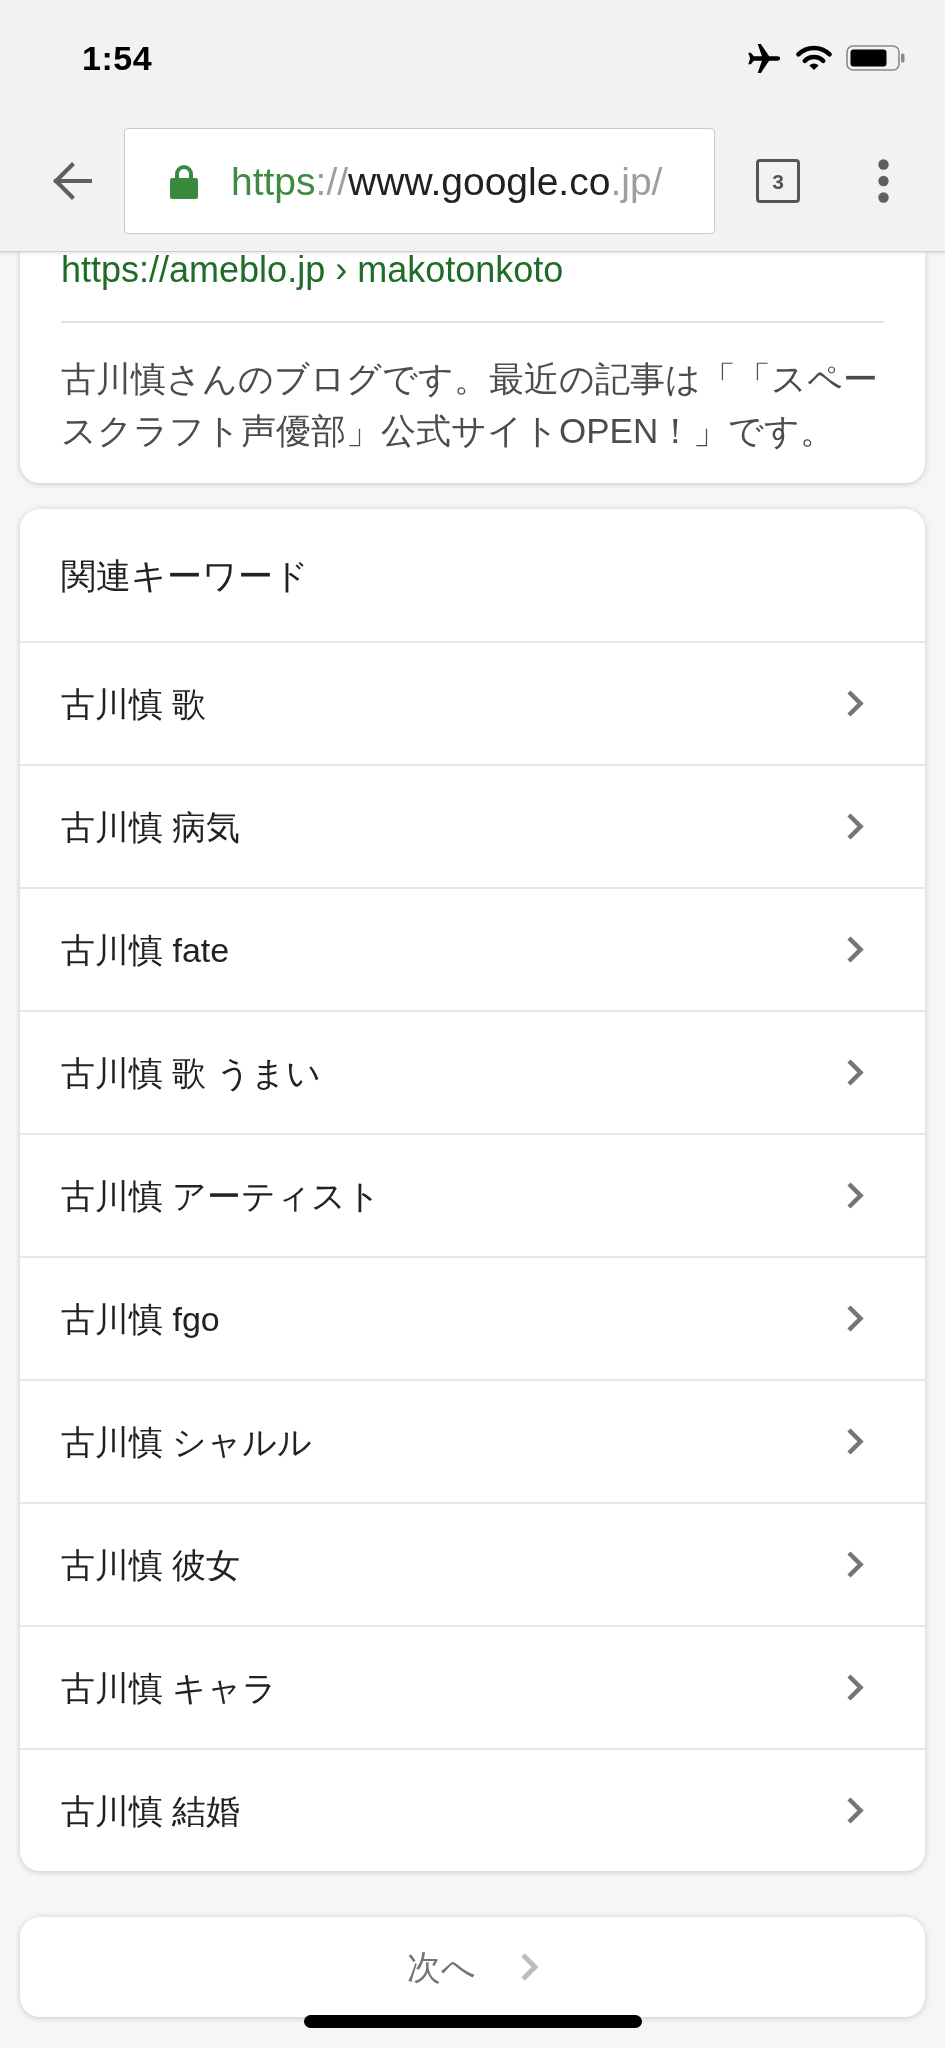 The height and width of the screenshot is (2048, 945). What do you see at coordinates (117, 58) in the screenshot?
I see `status-time: 1:54` at bounding box center [117, 58].